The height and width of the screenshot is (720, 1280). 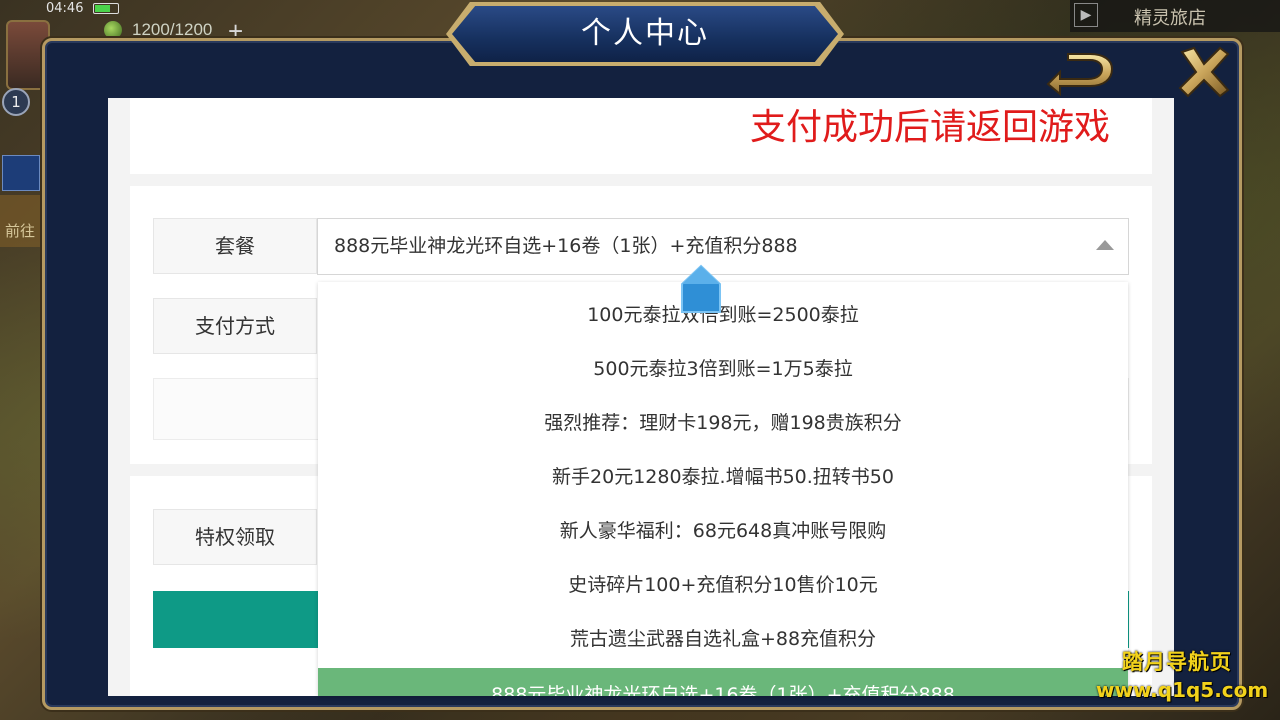 What do you see at coordinates (130, 9) in the screenshot?
I see `status-bar: 04:46` at bounding box center [130, 9].